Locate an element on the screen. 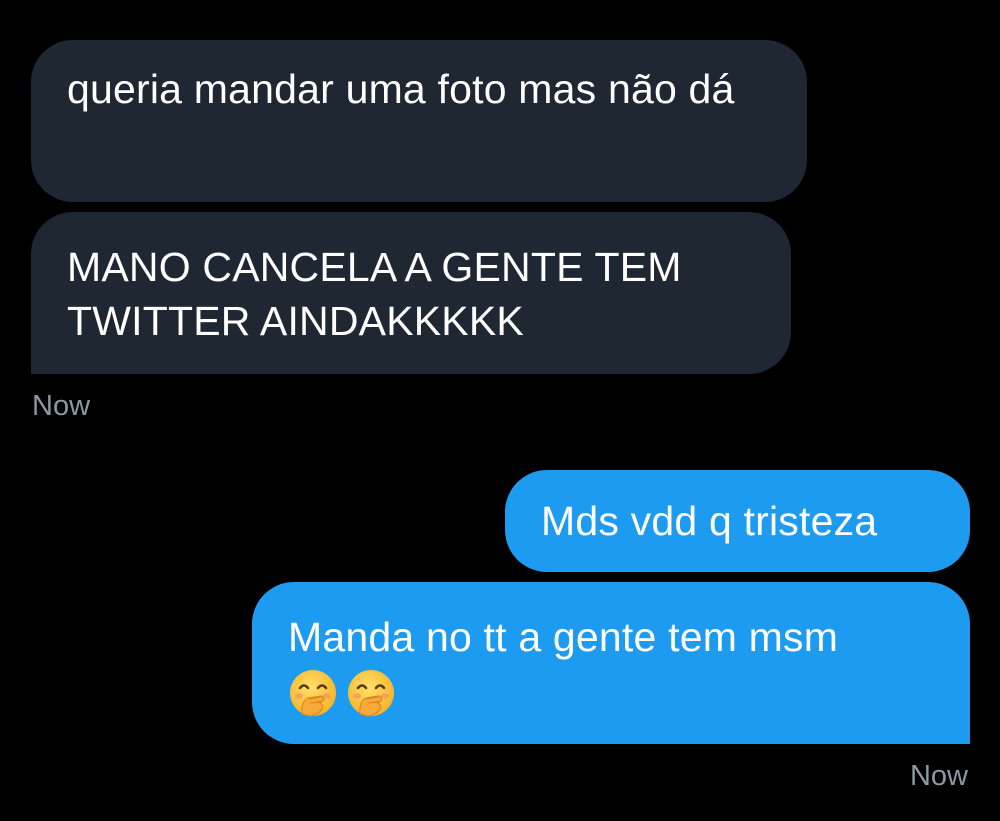 This screenshot has width=1000, height=821. message-text: Manda no tt a gente tem msm is located at coordinates (563, 637).